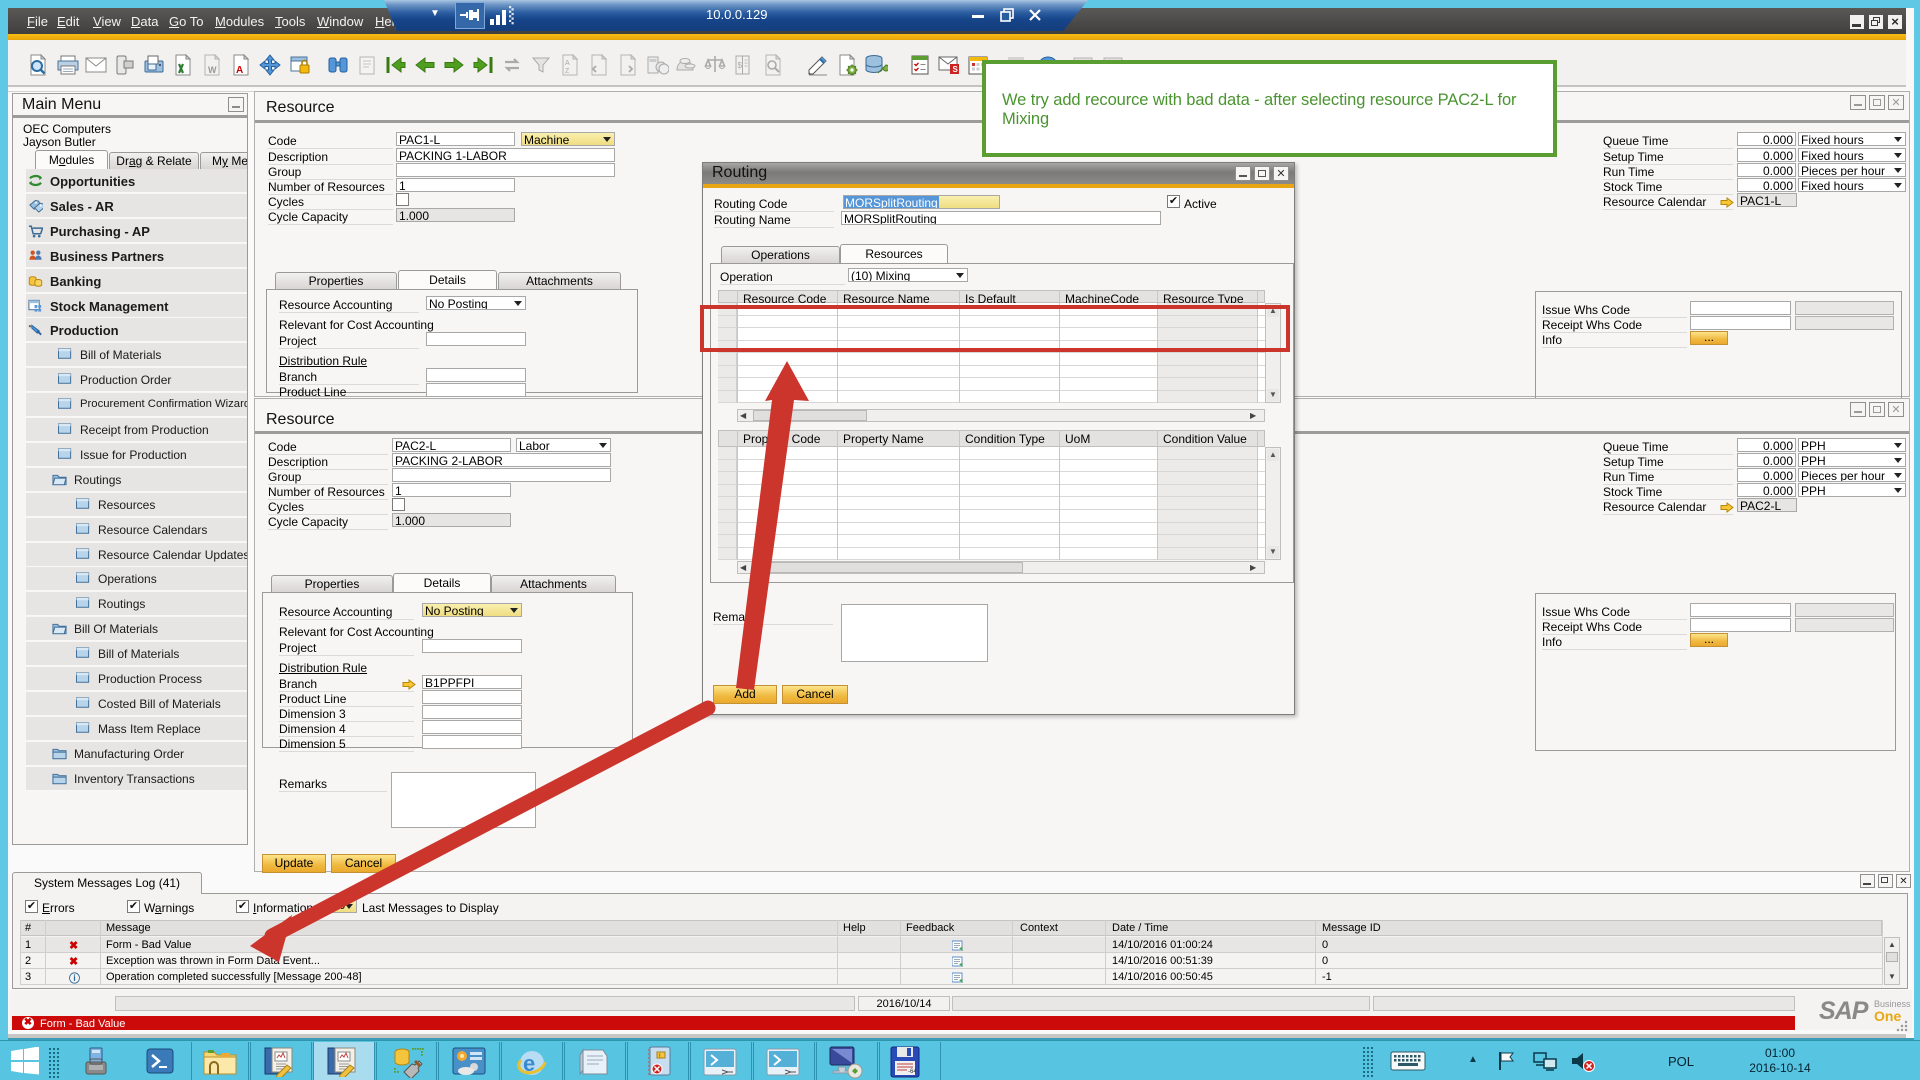 The height and width of the screenshot is (1080, 1920). Describe the element at coordinates (956, 69) in the screenshot. I see `svg-text: S` at that location.